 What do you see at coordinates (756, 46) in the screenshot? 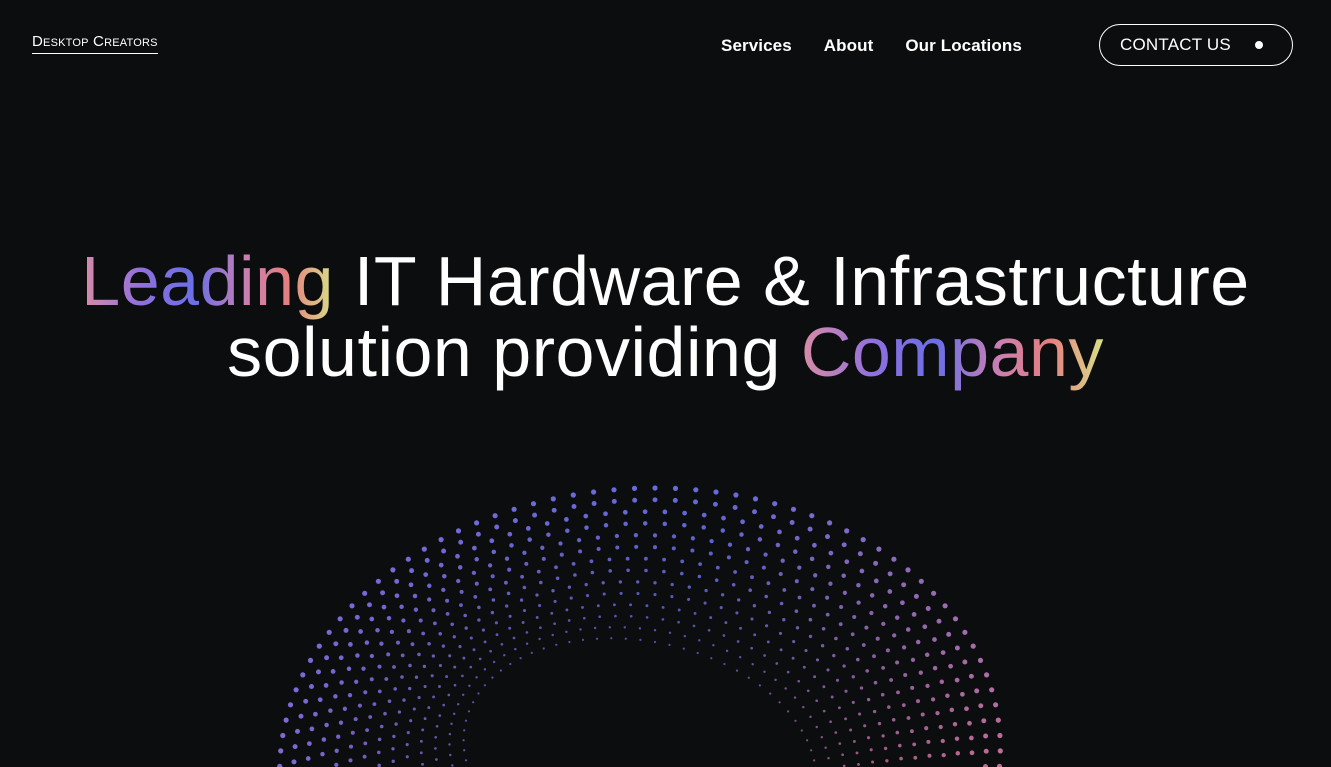
I see `nav-services: Services` at bounding box center [756, 46].